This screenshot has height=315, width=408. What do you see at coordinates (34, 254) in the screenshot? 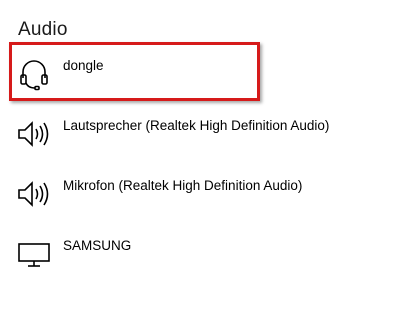
I see `monitor-icon` at bounding box center [34, 254].